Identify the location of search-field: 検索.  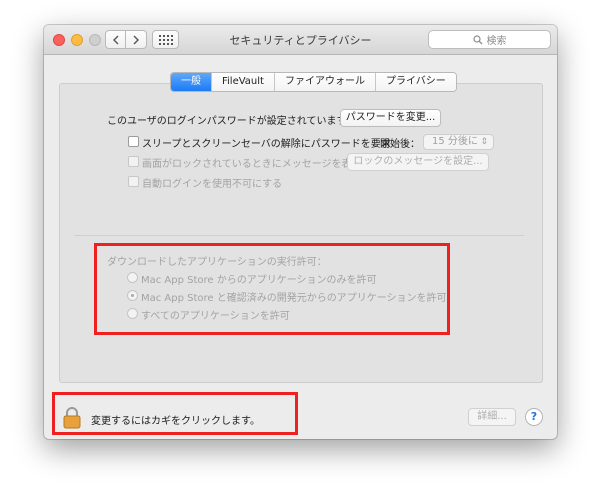
(489, 39).